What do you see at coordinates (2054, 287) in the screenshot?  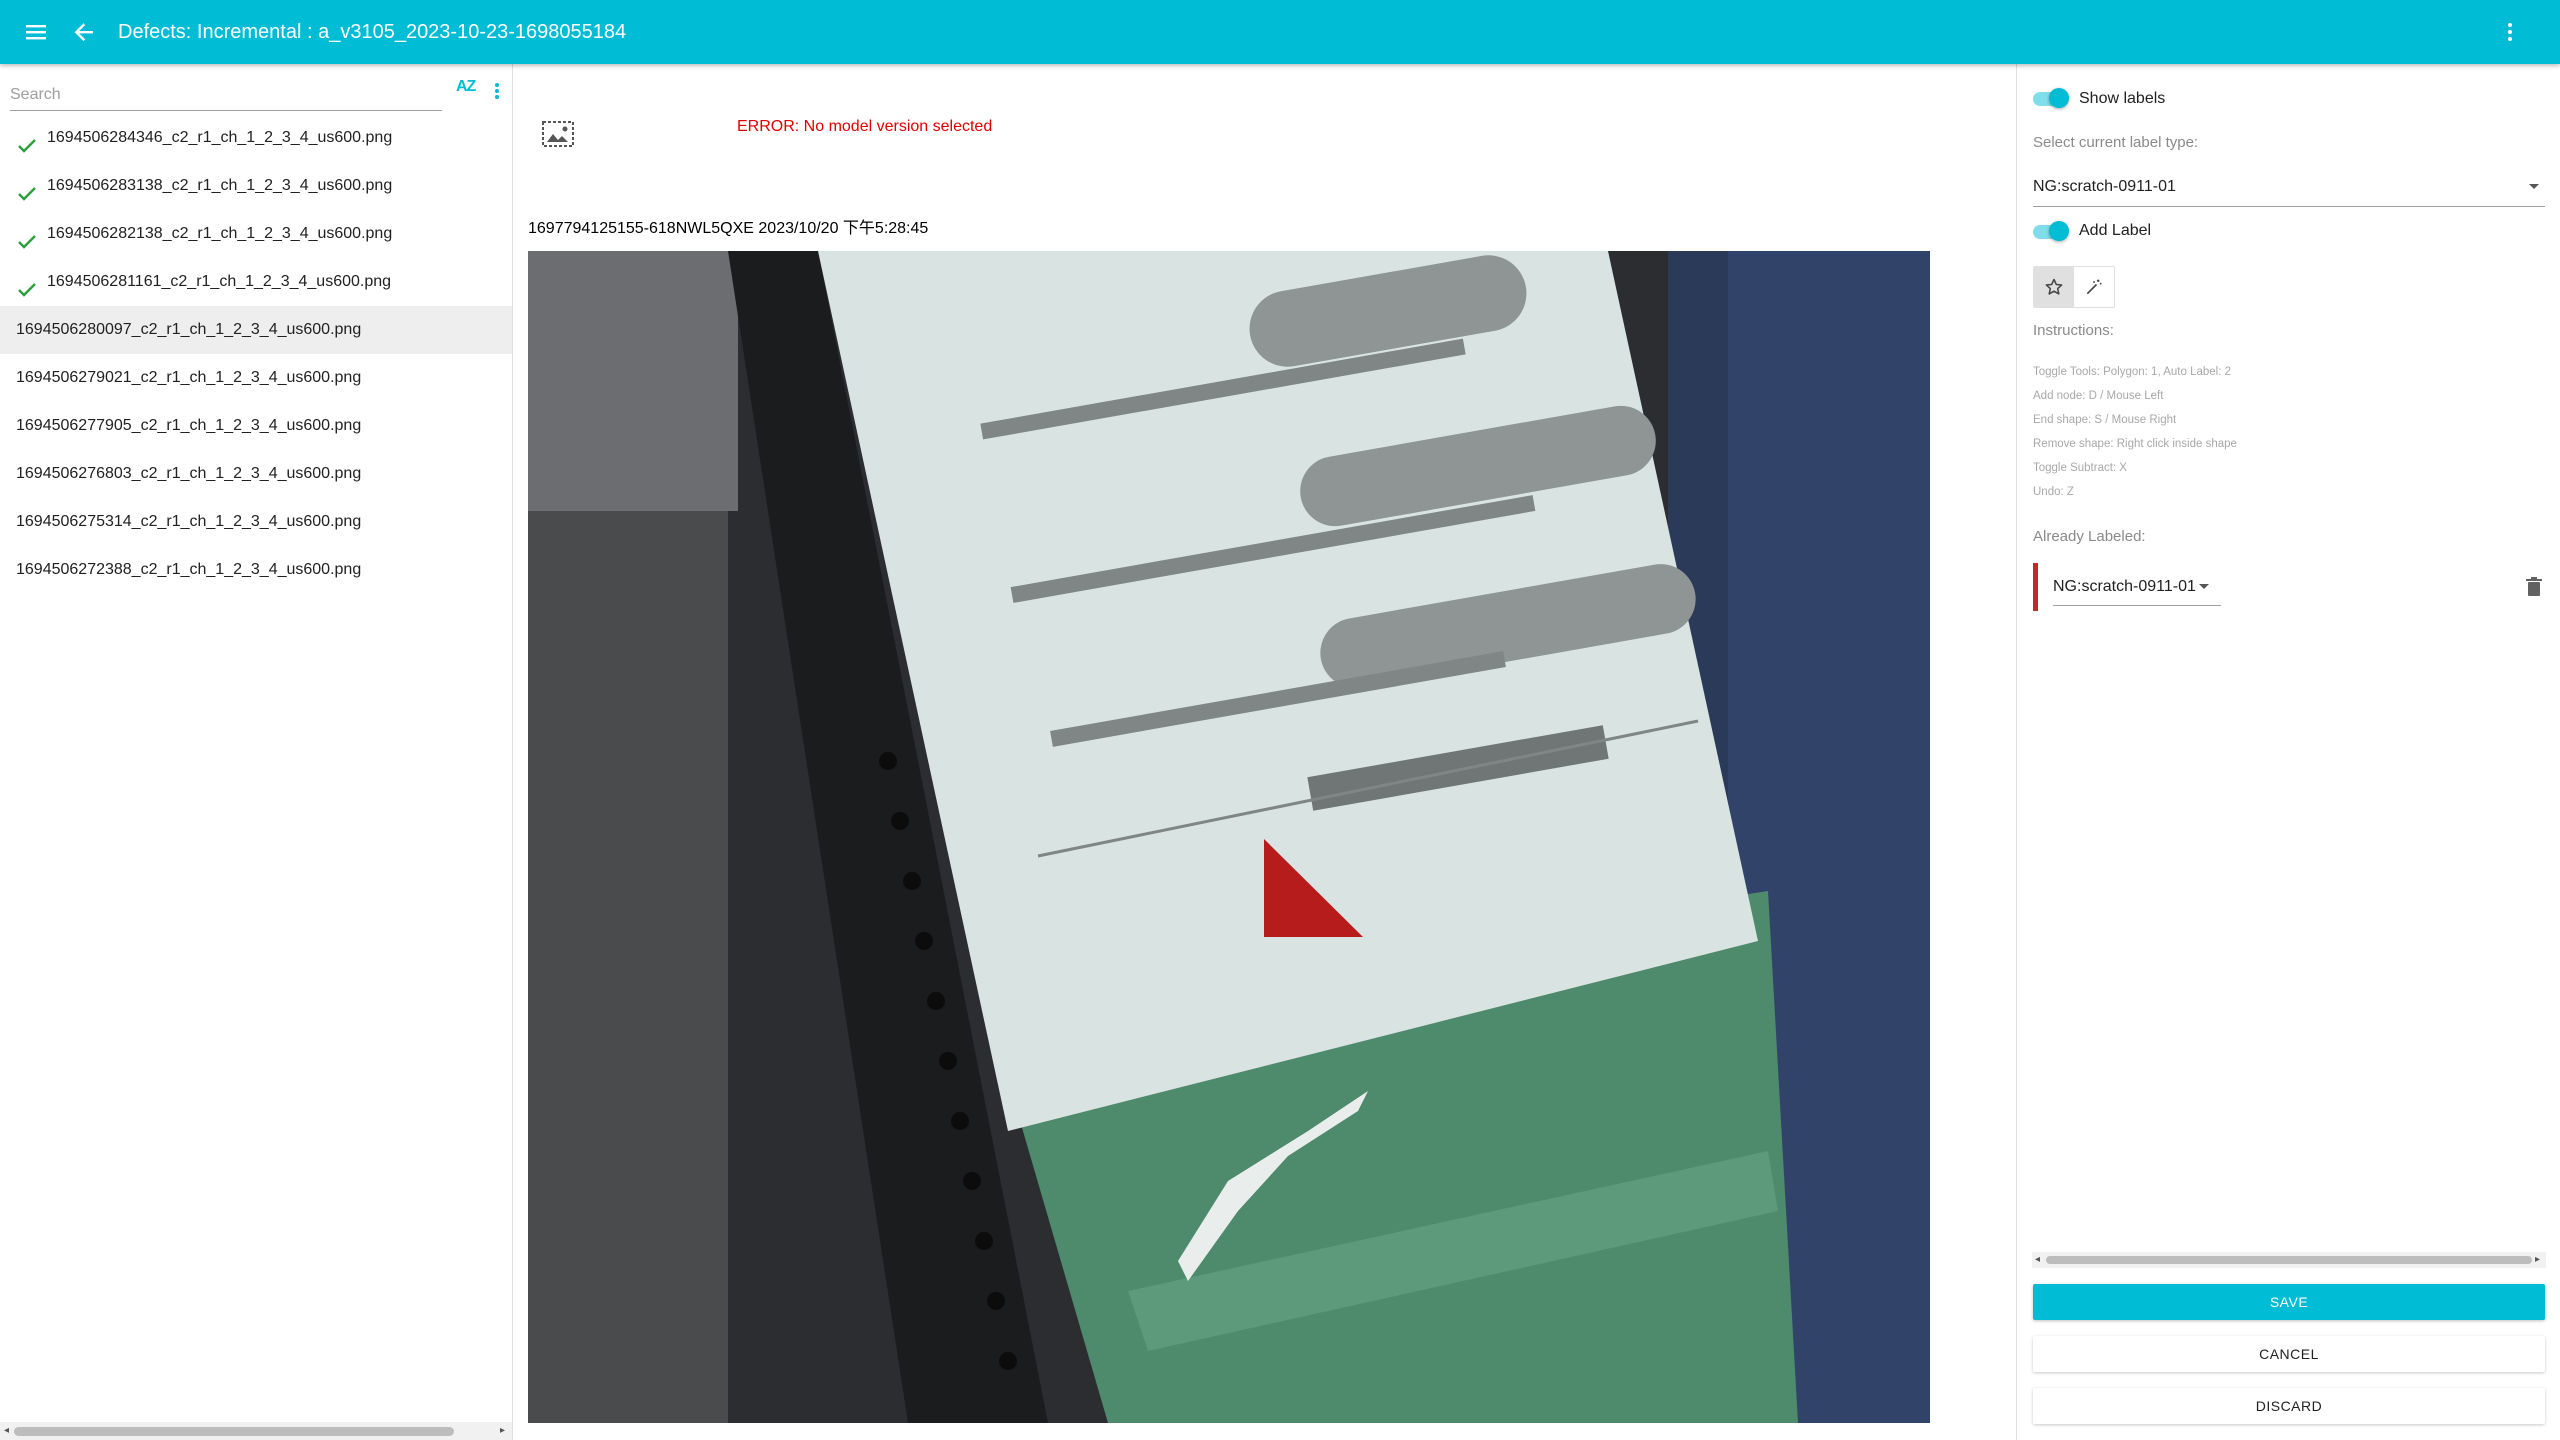 I see `polygon-tool-star-icon` at bounding box center [2054, 287].